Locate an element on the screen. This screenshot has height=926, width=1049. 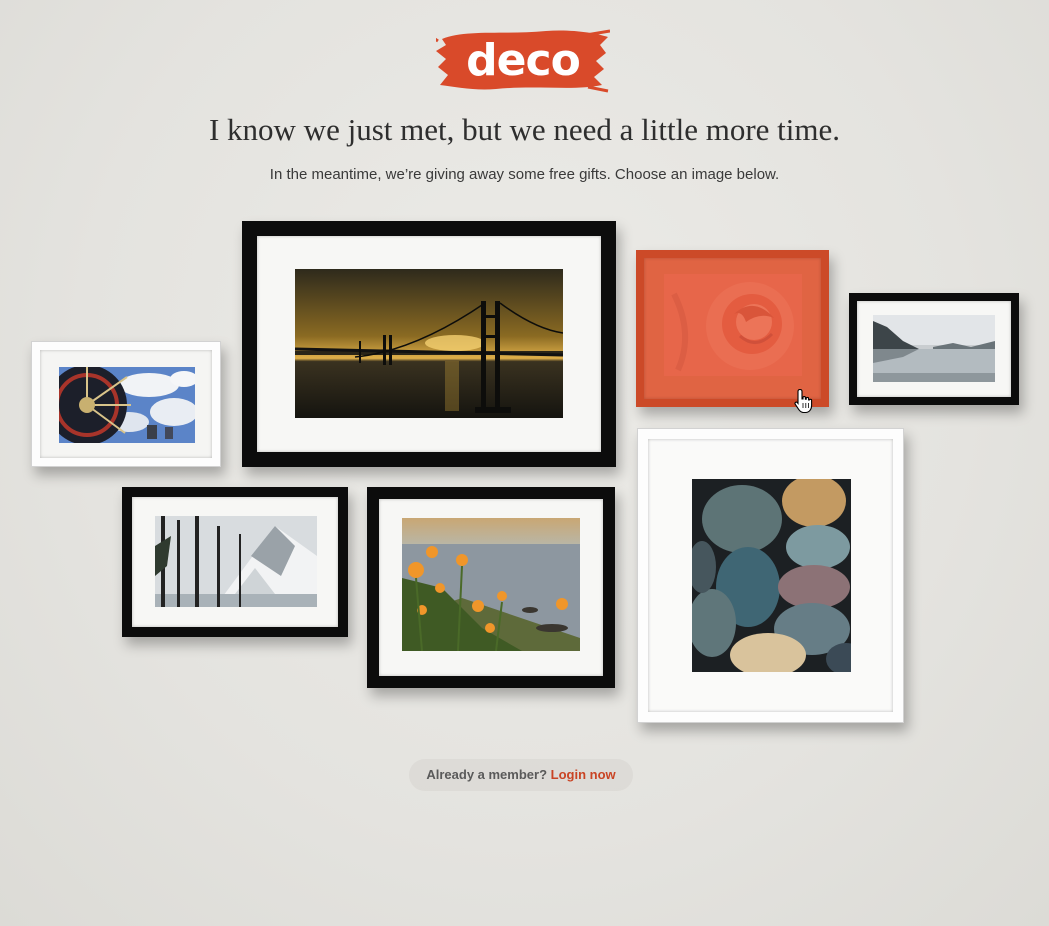
rose-photo is located at coordinates (733, 325).